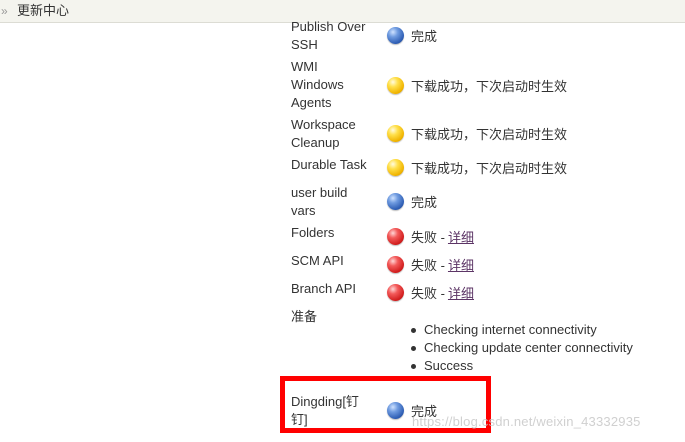 The width and height of the screenshot is (685, 442). I want to click on plugin-status-wmi-windows-agents: 下载成功，下次启动时生效, so click(477, 85).